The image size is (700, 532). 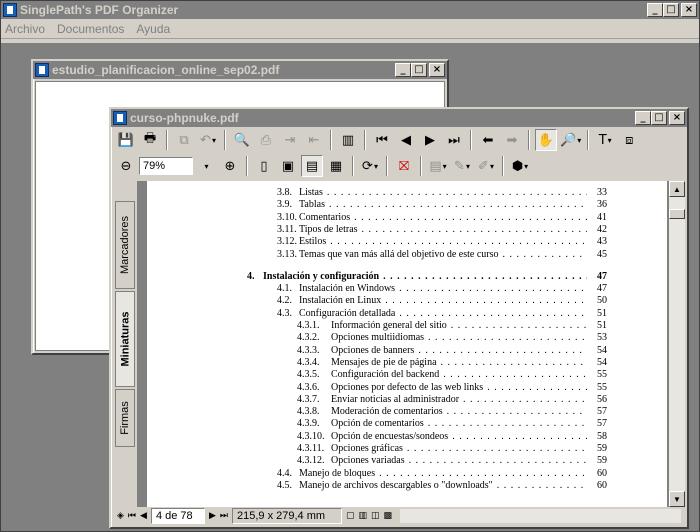 What do you see at coordinates (166, 166) in the screenshot?
I see `zoom-field: 79%` at bounding box center [166, 166].